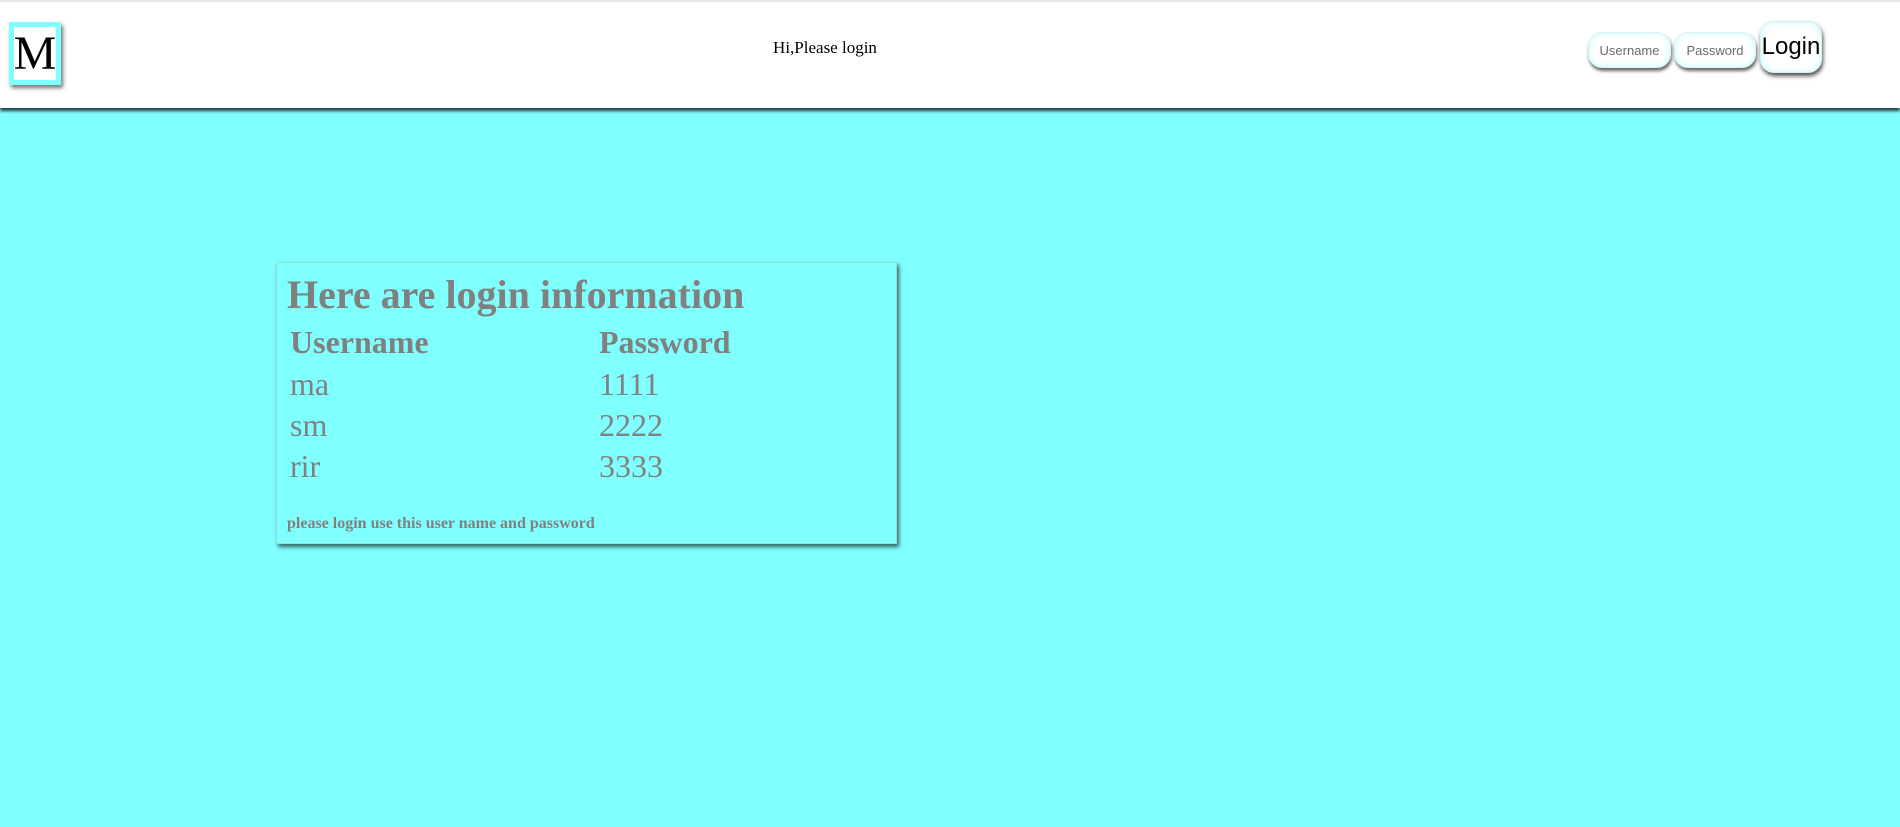  Describe the element at coordinates (583, 466) in the screenshot. I see `table-row: rir 3333` at that location.